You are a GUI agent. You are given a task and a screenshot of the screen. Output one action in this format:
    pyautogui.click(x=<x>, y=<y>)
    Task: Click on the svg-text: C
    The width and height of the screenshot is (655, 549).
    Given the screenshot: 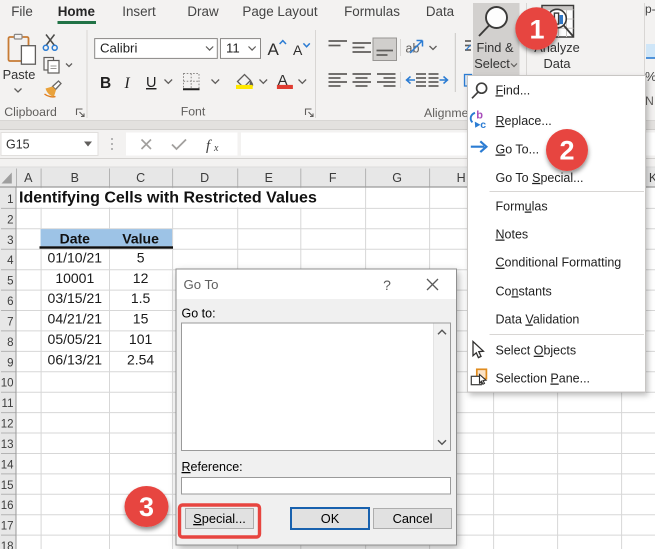 What is the action you would take?
    pyautogui.click(x=140, y=178)
    